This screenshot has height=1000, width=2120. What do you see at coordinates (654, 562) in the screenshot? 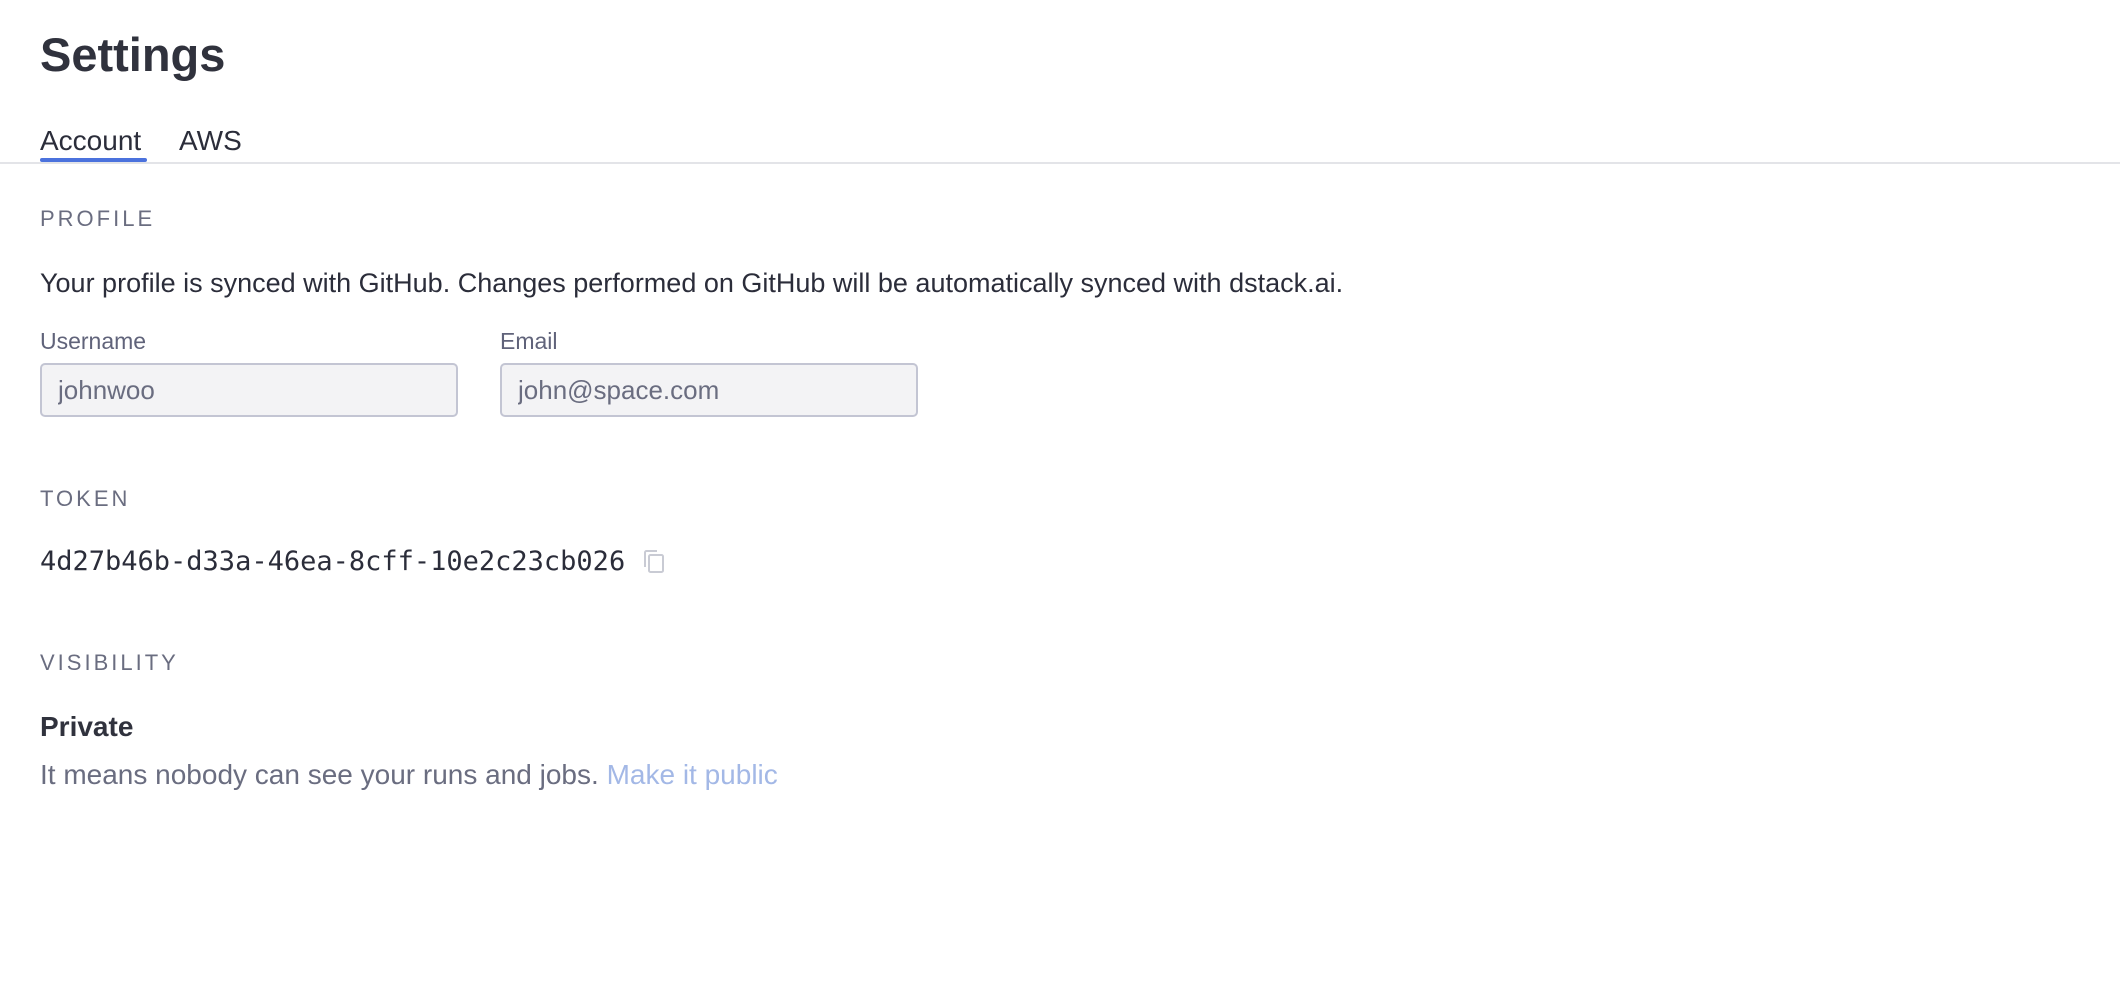
I see `copy-icon` at bounding box center [654, 562].